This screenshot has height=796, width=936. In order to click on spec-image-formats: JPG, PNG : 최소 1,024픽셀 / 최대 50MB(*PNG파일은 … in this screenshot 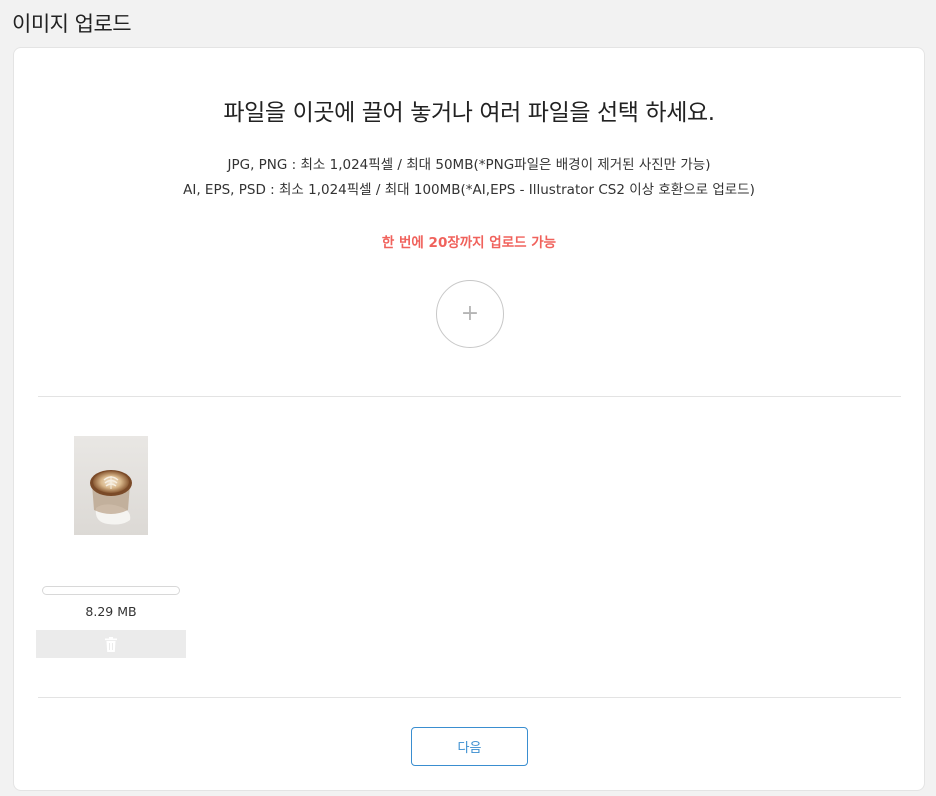, I will do `click(469, 165)`.